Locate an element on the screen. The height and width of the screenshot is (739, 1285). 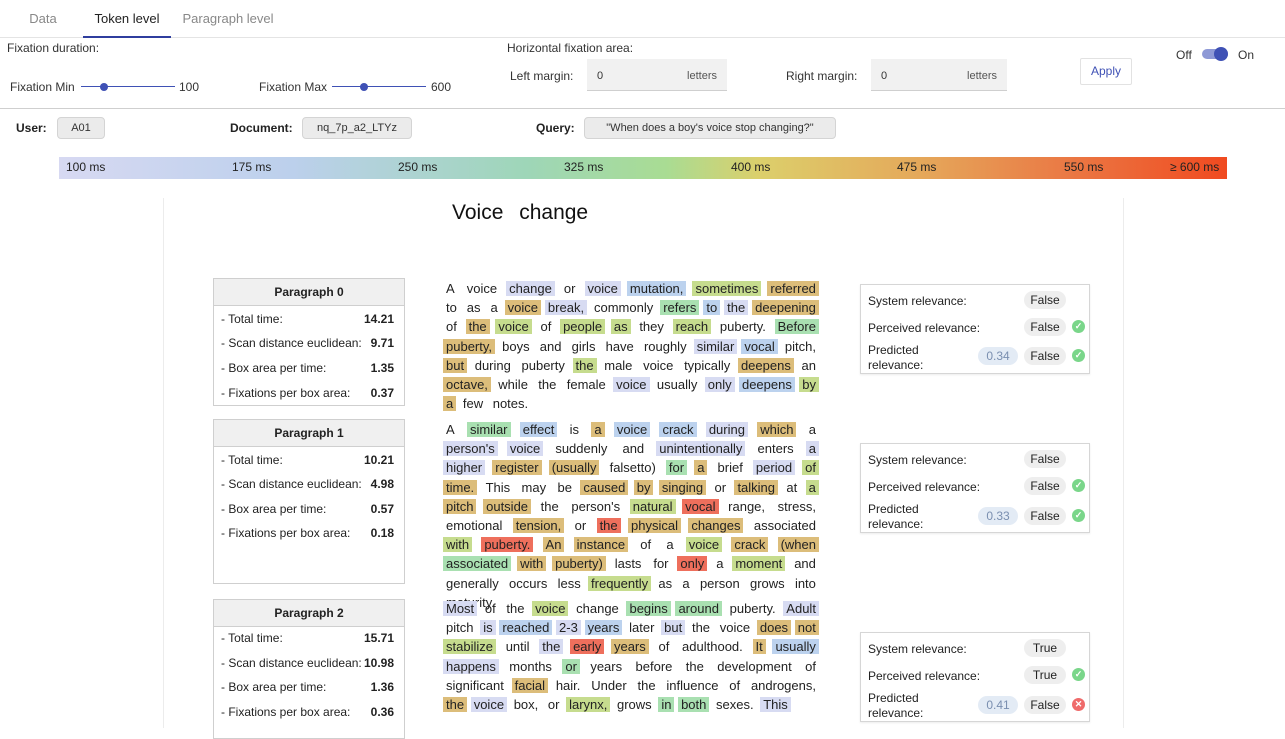
token: people is located at coordinates (583, 327).